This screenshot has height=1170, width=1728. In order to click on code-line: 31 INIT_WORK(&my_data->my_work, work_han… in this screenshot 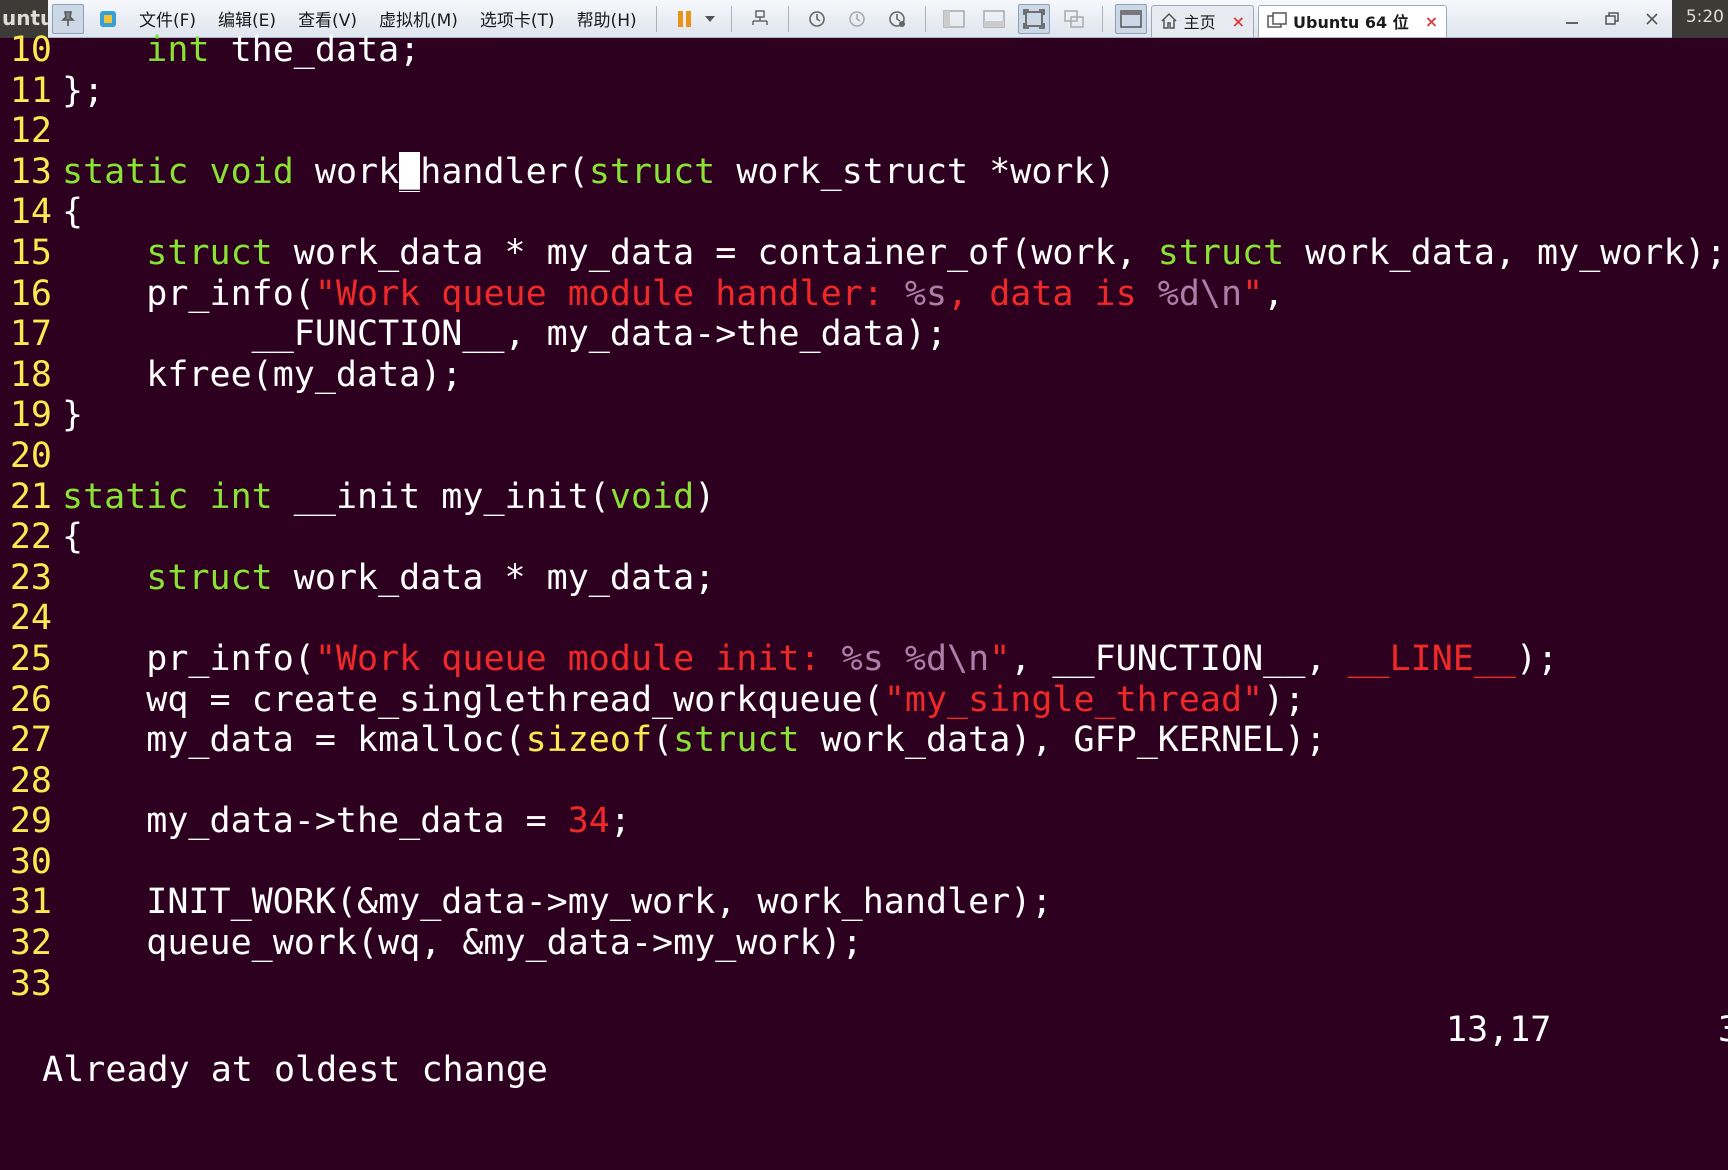, I will do `click(864, 902)`.